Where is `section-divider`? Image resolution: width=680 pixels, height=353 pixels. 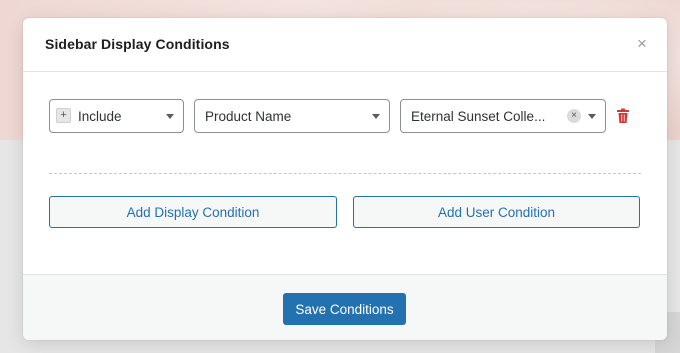 section-divider is located at coordinates (345, 173).